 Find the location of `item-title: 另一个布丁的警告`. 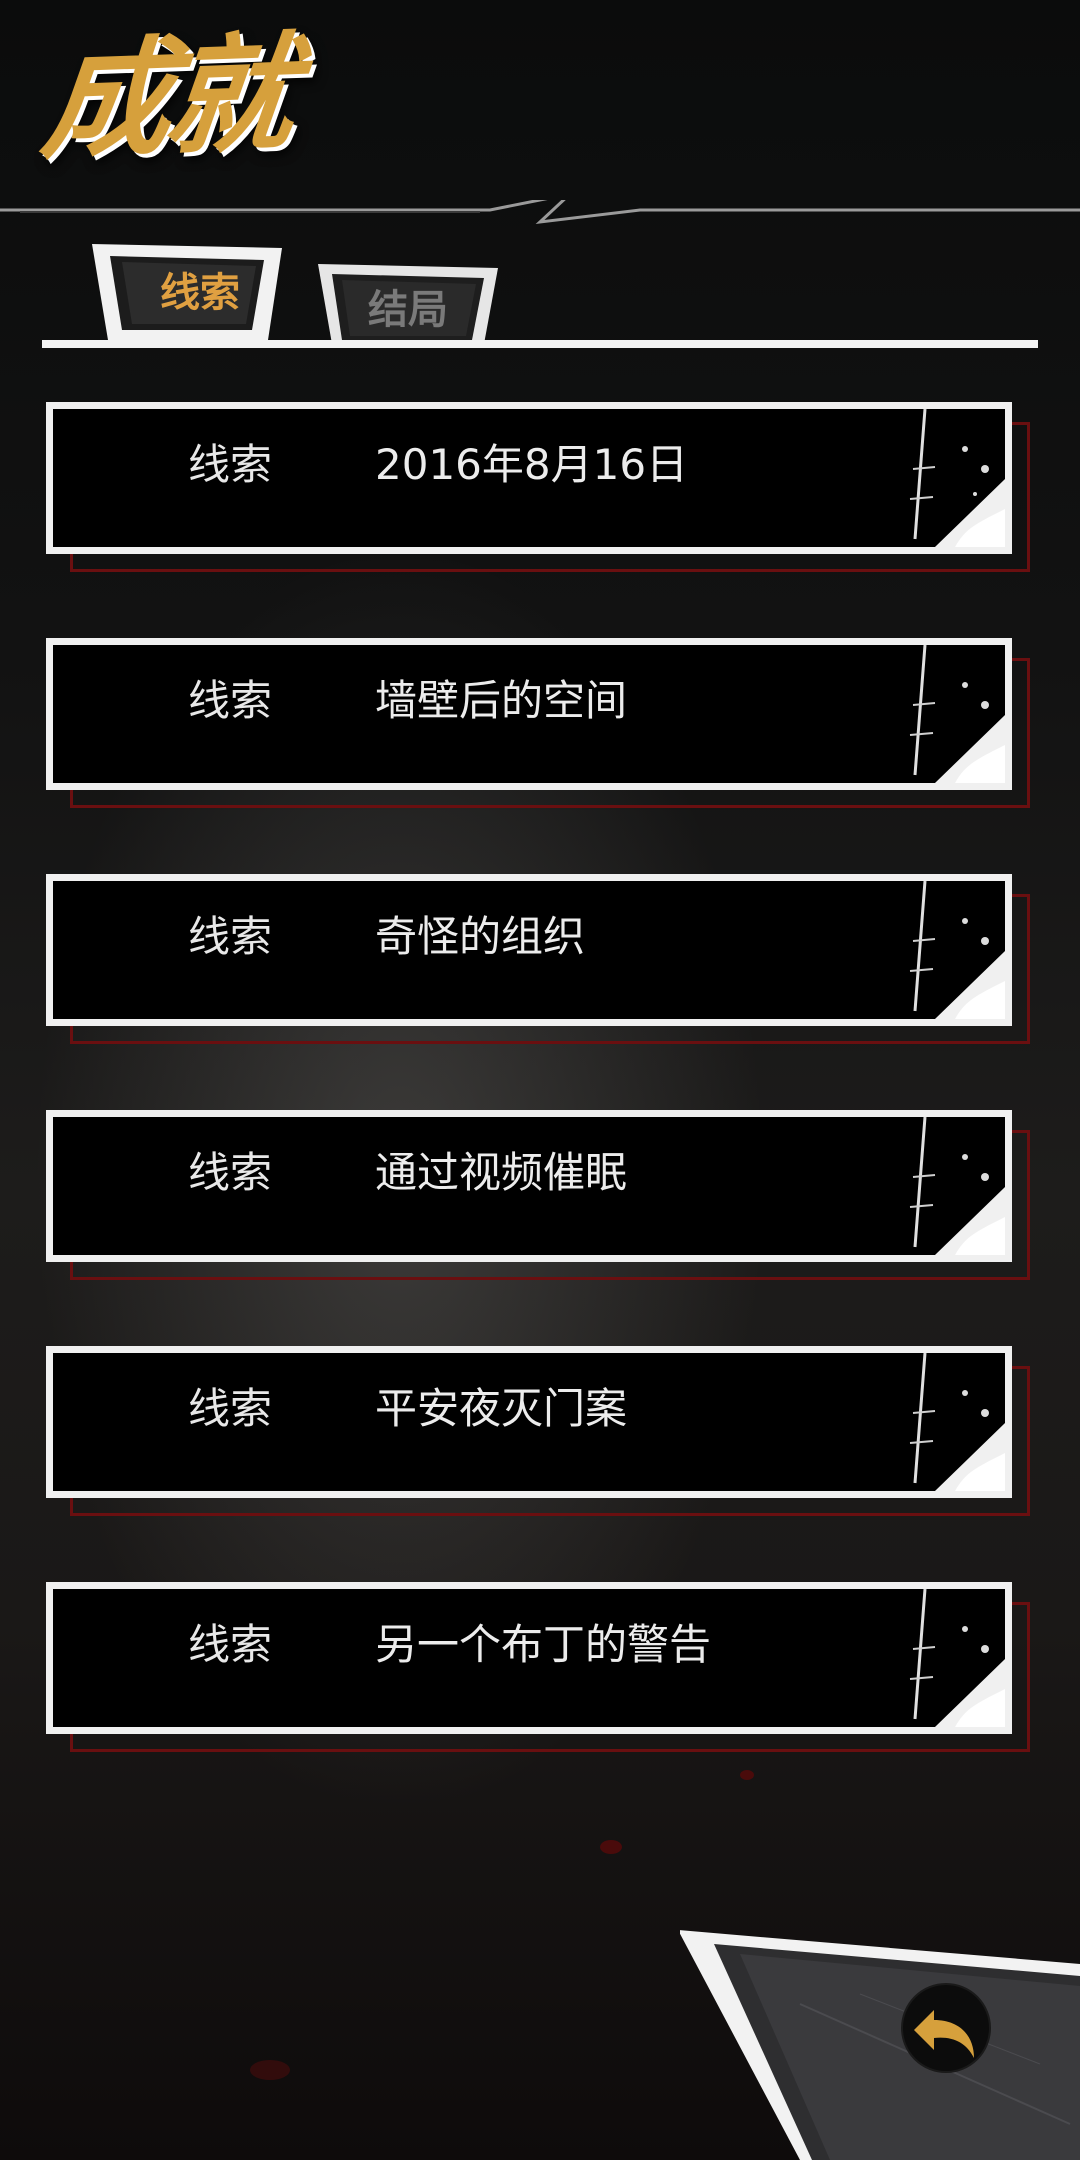

item-title: 另一个布丁的警告 is located at coordinates (543, 1644).